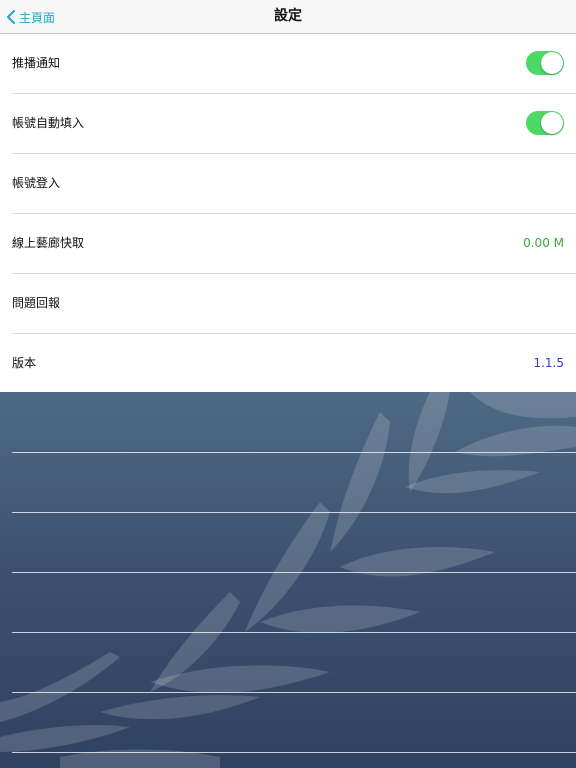  I want to click on push-notifications-label: 推播通知, so click(36, 63).